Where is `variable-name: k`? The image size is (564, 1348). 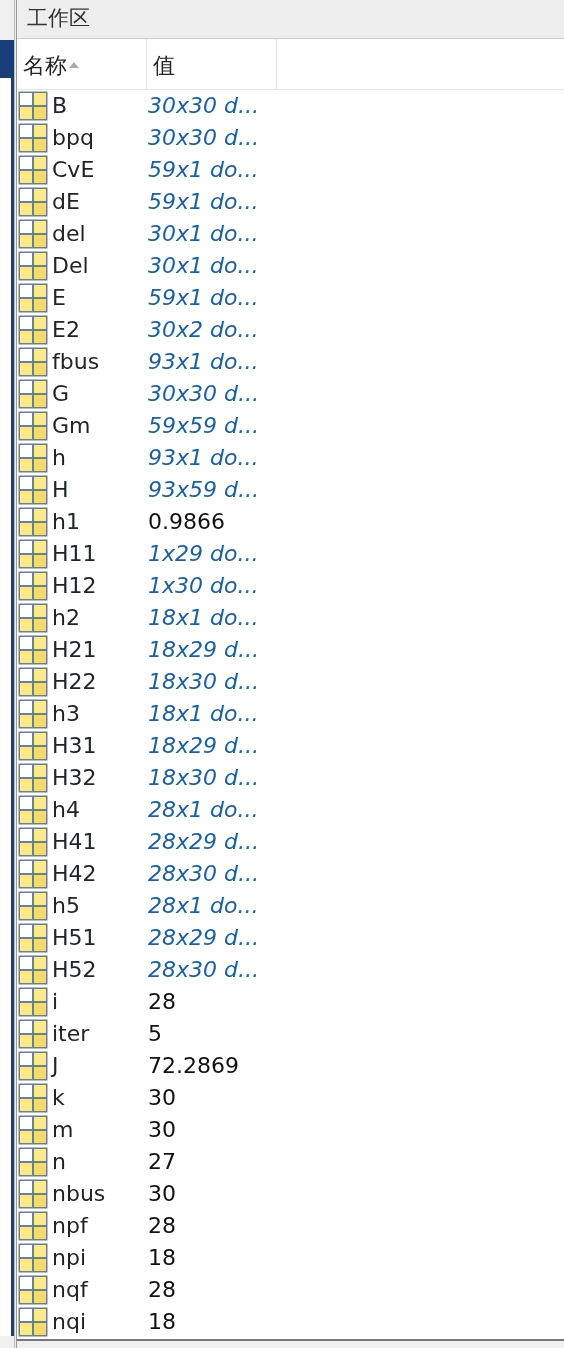
variable-name: k is located at coordinates (100, 1098).